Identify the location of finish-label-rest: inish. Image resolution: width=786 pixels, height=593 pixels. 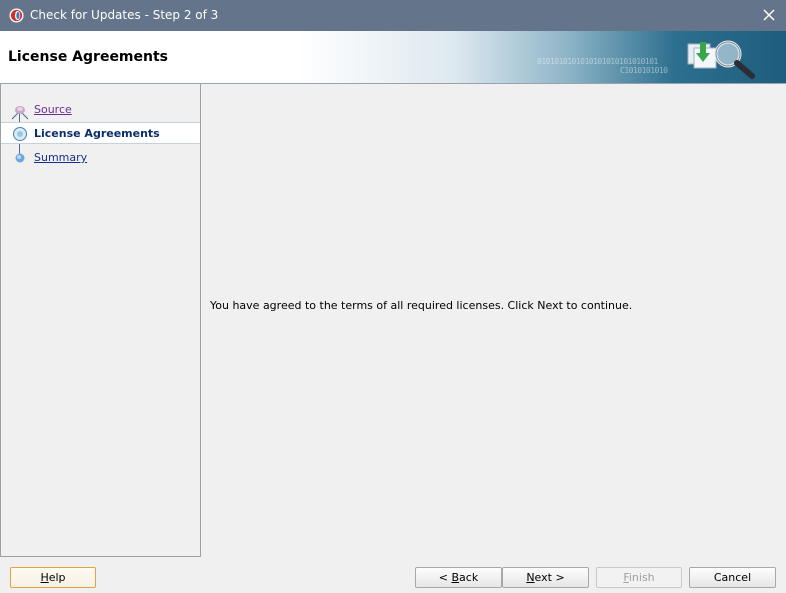
(641, 577).